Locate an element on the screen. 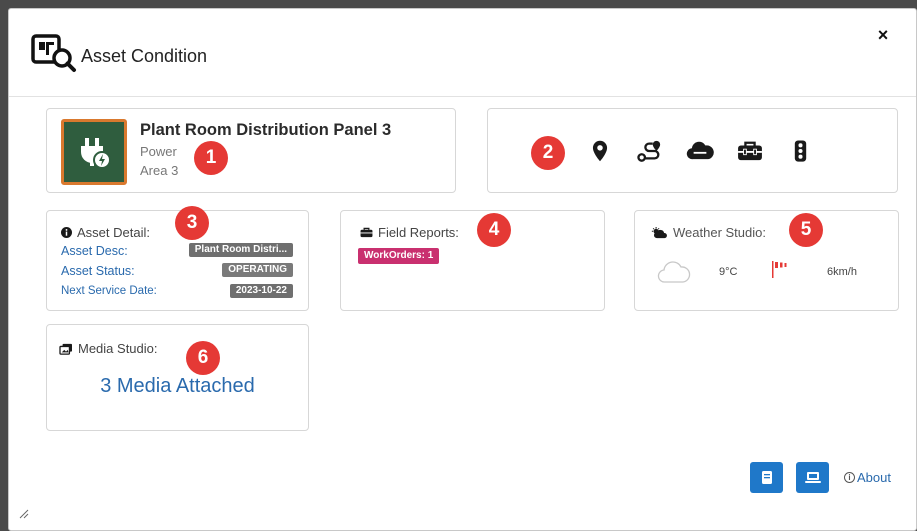  asset-type: Power is located at coordinates (158, 151).